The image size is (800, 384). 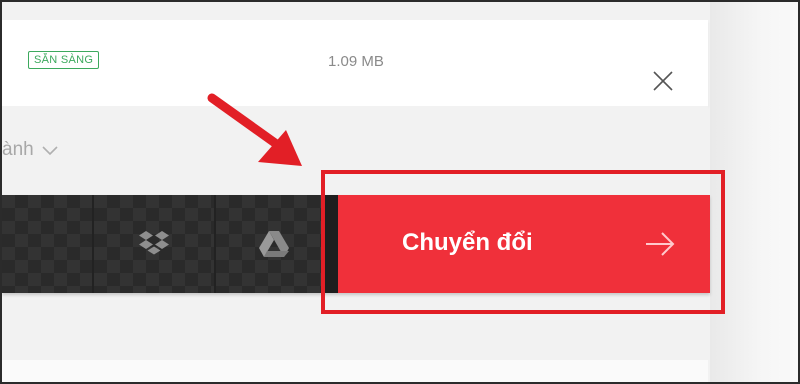 I want to click on dropdown-label: ành, so click(x=18, y=149).